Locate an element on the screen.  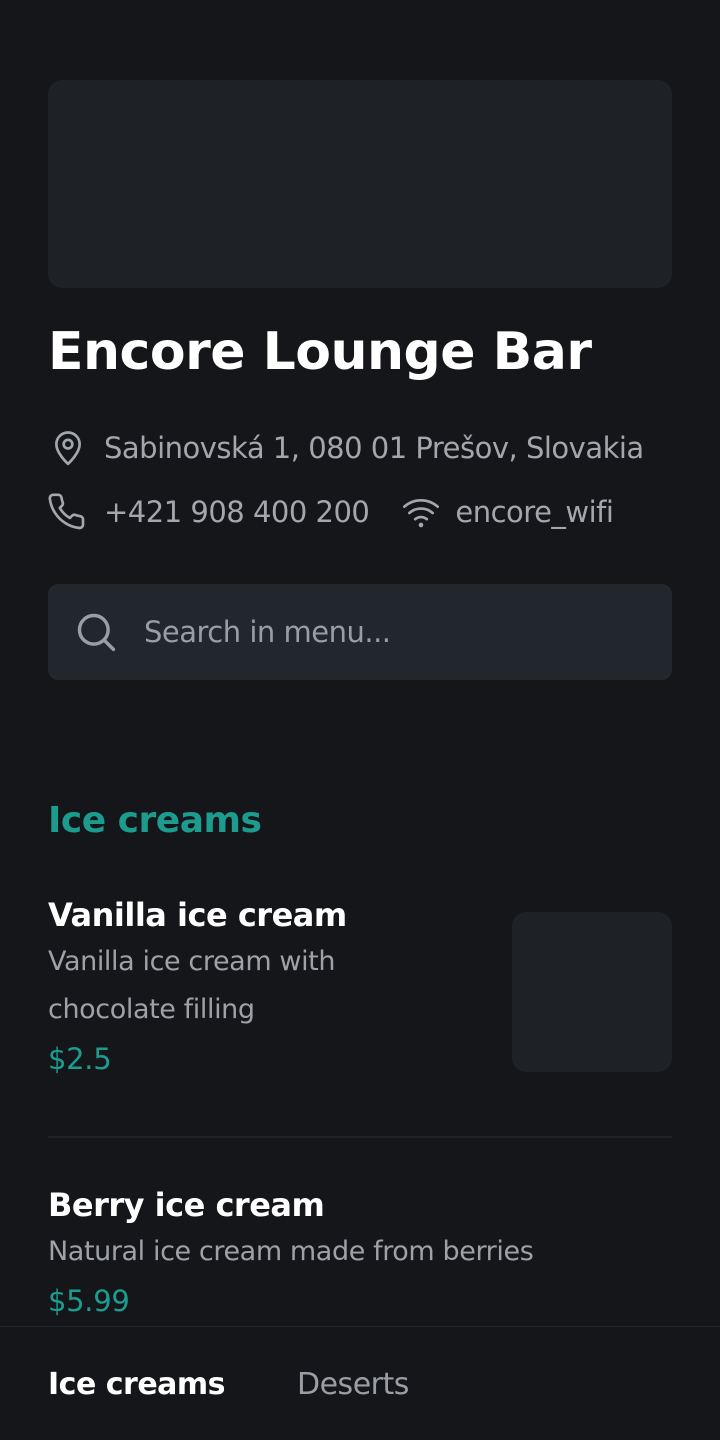
category-tab-bar: Ice creams Deserts is located at coordinates (360, 1383).